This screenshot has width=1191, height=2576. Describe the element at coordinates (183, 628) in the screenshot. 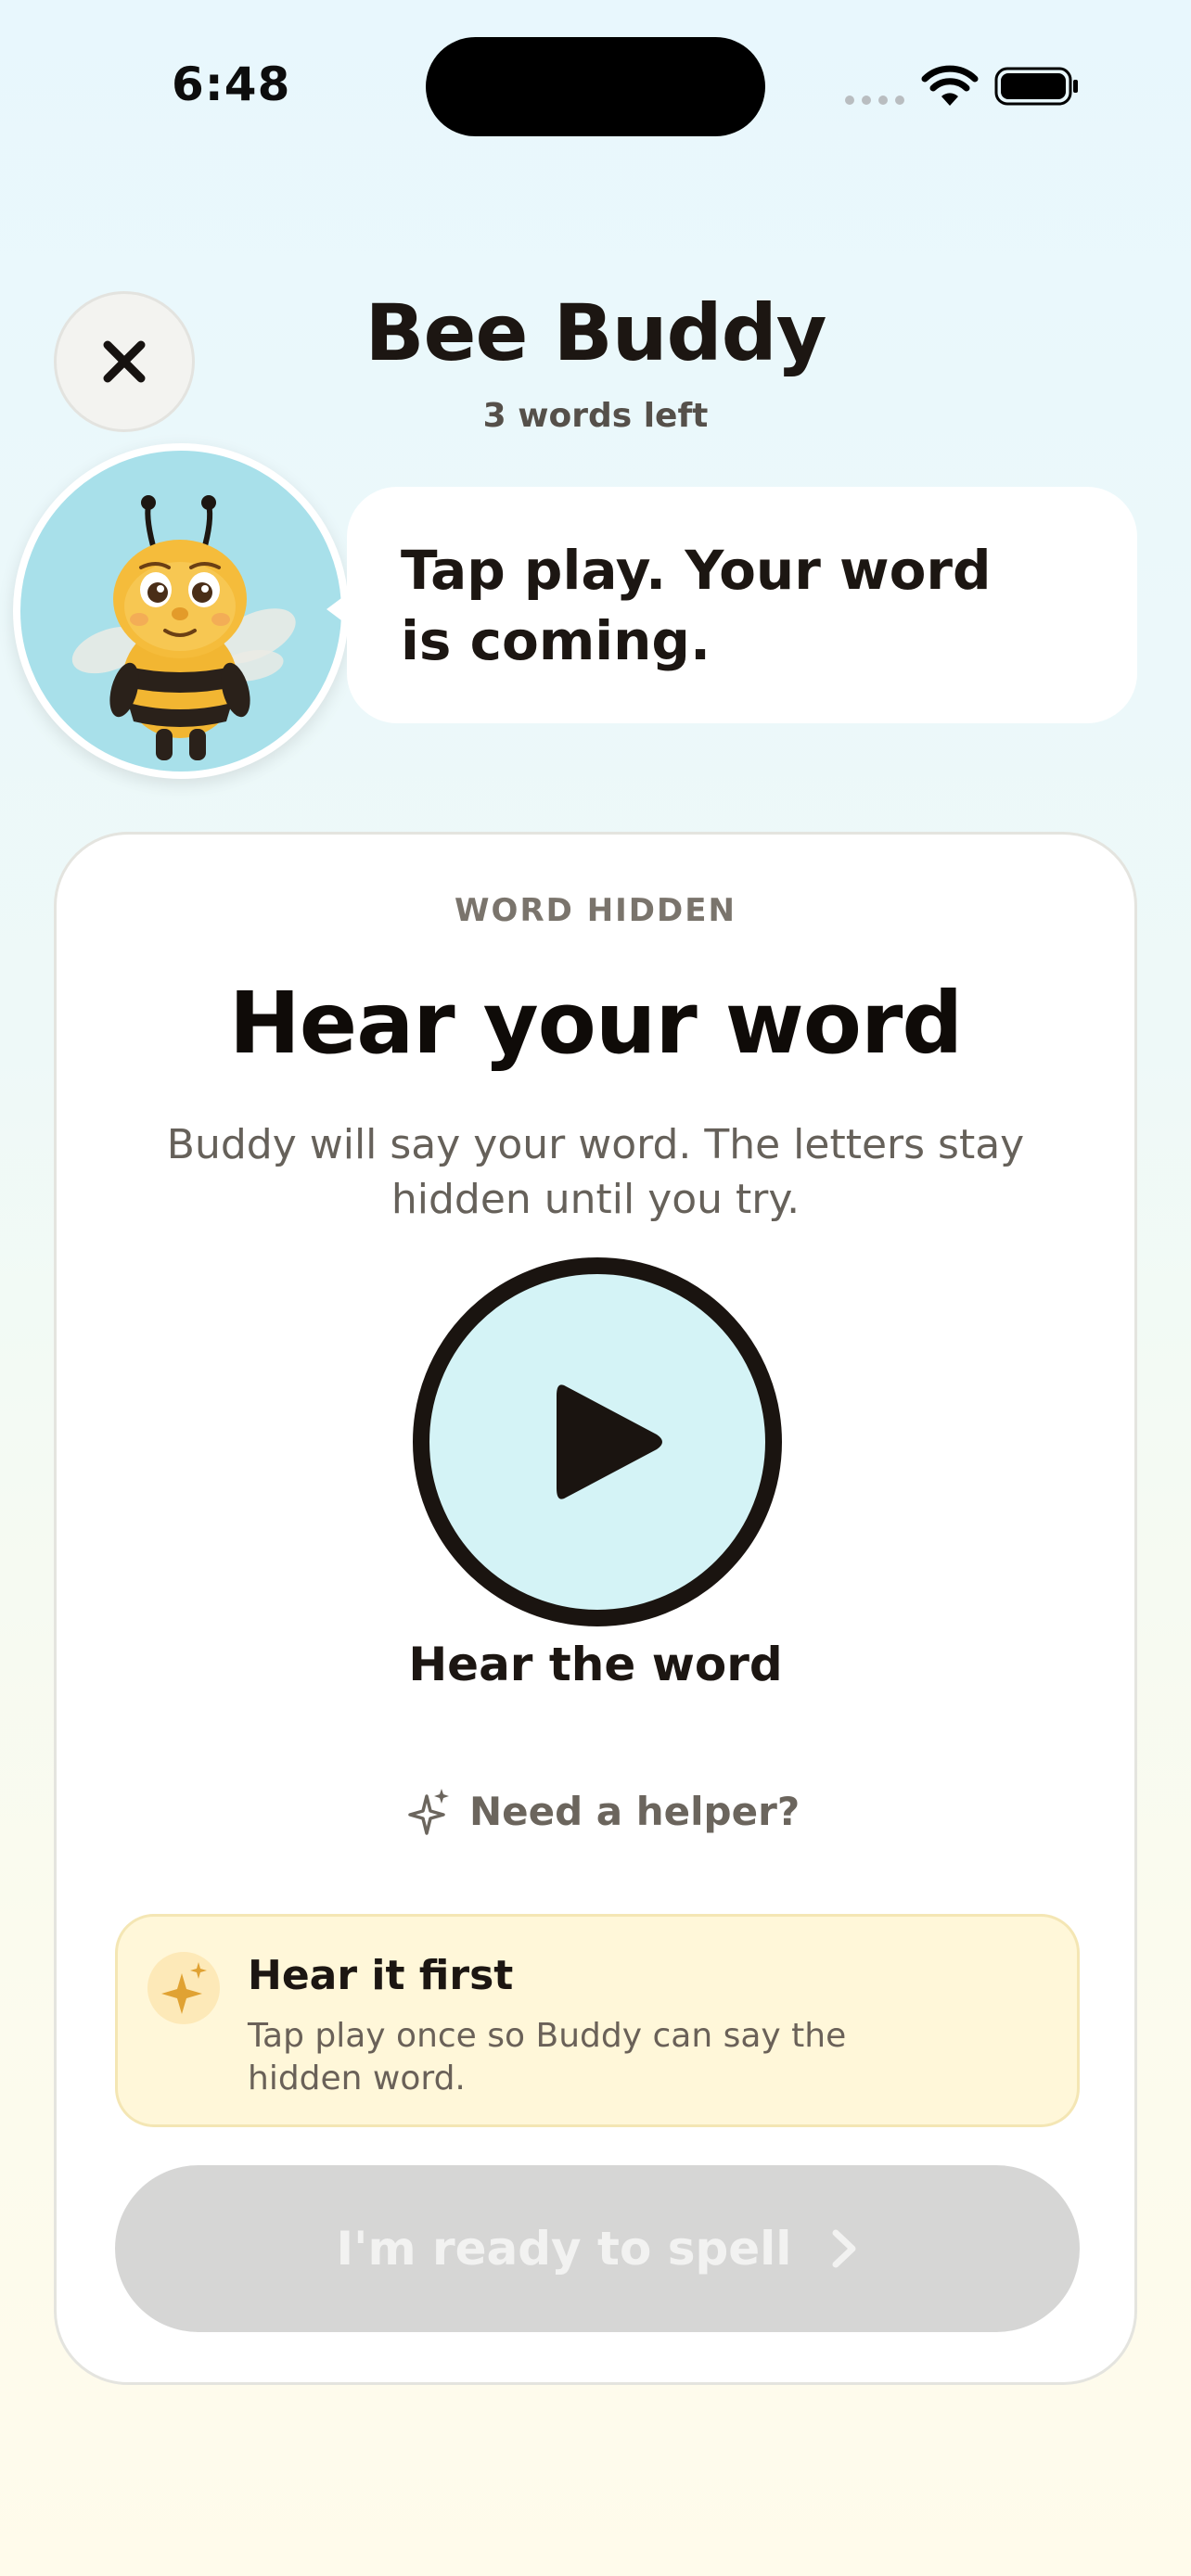

I see `bee-mascot-illustration` at that location.